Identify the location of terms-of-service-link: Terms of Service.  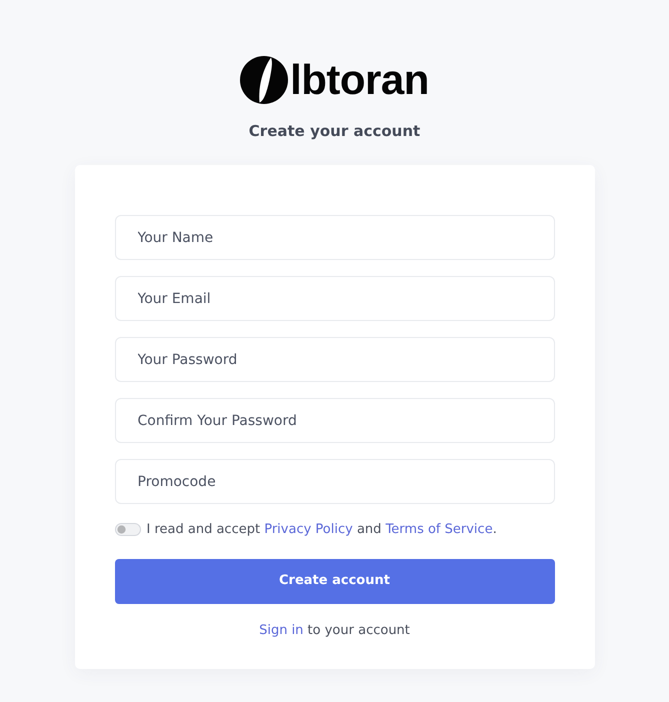
(439, 529).